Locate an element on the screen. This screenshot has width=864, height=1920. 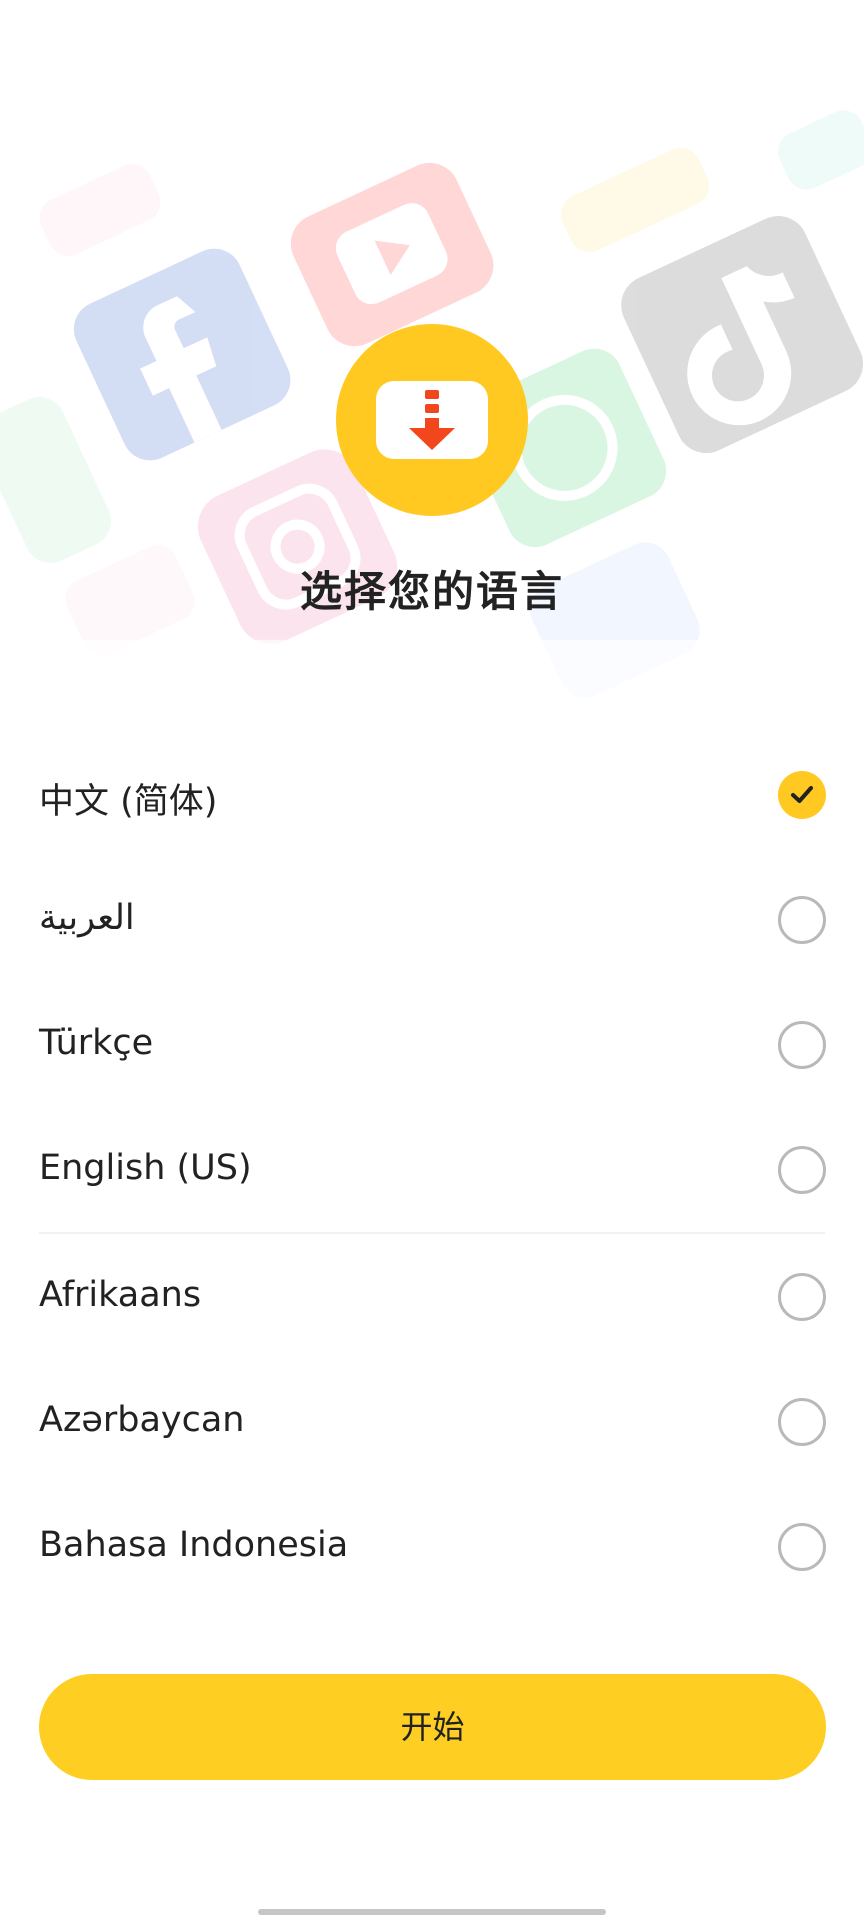
check-icon is located at coordinates (802, 794).